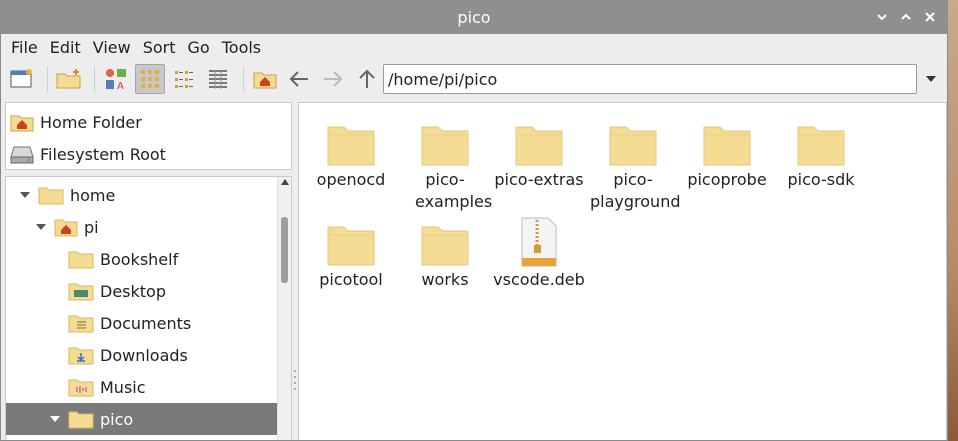 The image size is (958, 441). I want to click on close-button, so click(930, 17).